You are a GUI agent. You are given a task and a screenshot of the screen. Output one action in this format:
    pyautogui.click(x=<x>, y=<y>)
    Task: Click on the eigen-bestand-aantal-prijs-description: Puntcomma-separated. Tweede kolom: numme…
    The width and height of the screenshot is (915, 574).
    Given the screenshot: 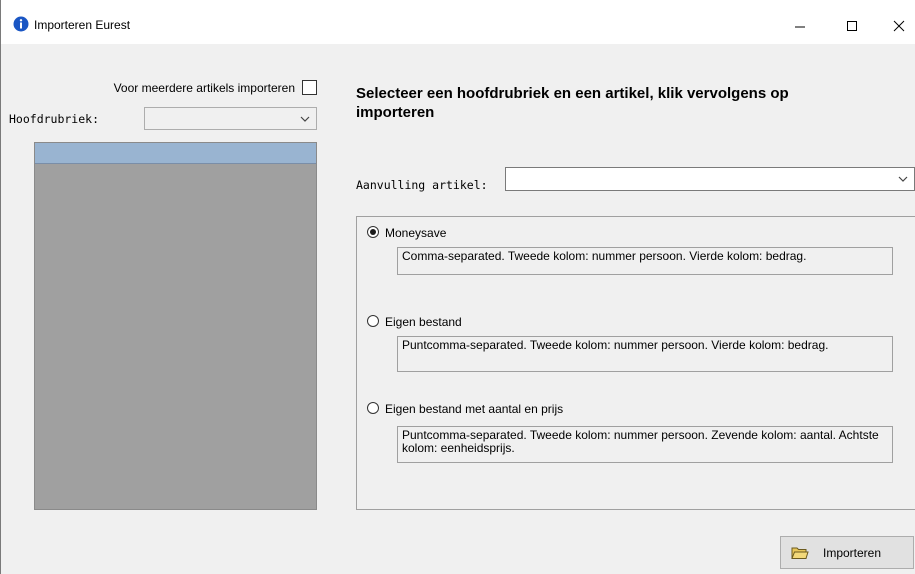 What is the action you would take?
    pyautogui.click(x=645, y=444)
    